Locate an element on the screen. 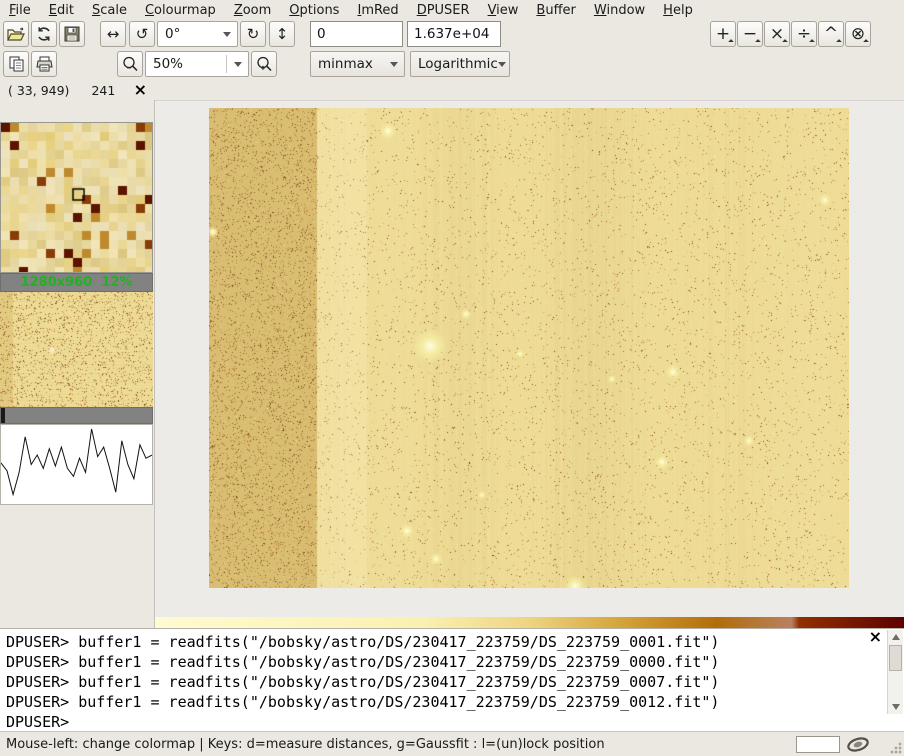 This screenshot has height=756, width=904. rotation-angle-select: 0° is located at coordinates (197, 34).